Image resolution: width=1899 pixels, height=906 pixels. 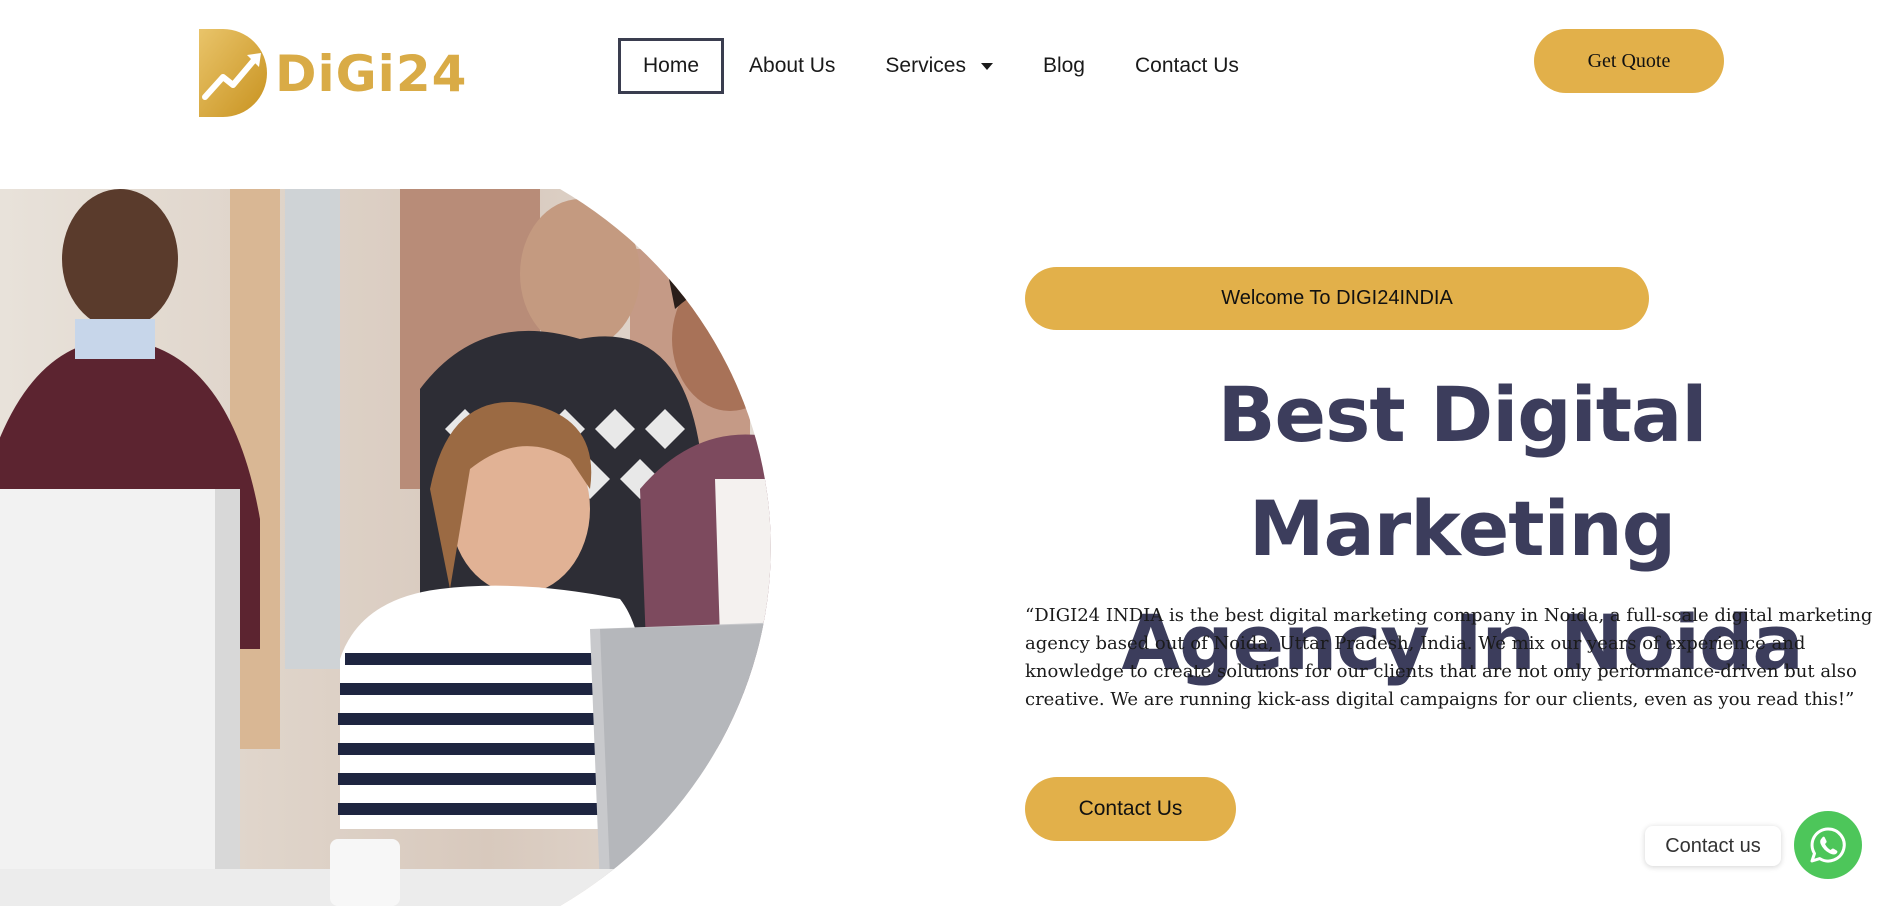 I want to click on welcome-badge: Welcome To DIGI24INDIA, so click(x=1337, y=298).